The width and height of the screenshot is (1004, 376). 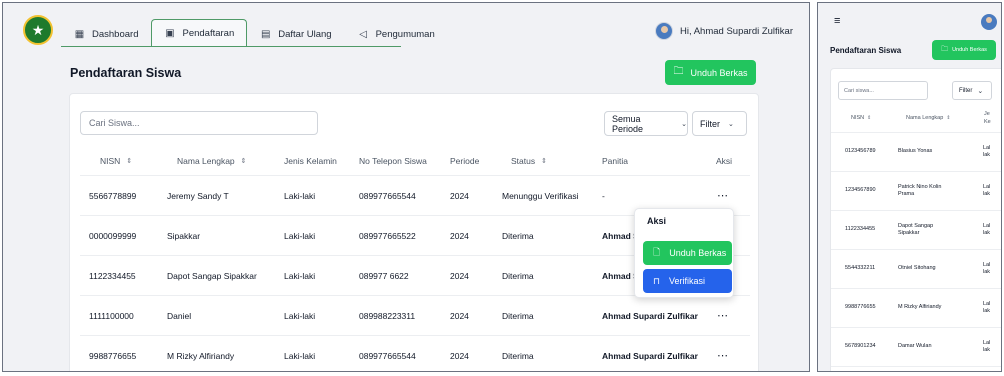 What do you see at coordinates (964, 50) in the screenshot?
I see `mobile-download-button: 🗀 Unduh Berkas` at bounding box center [964, 50].